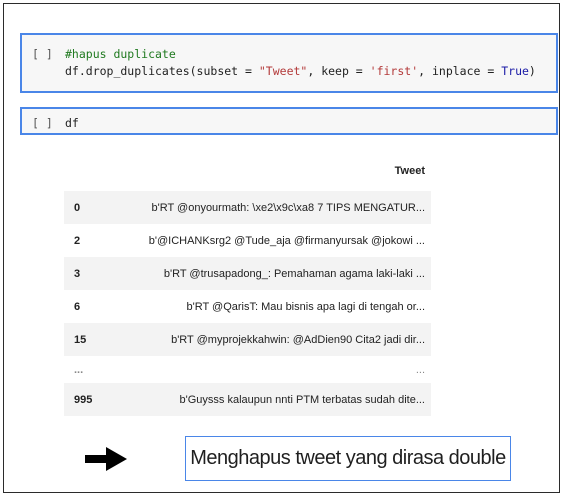 The image size is (565, 497). What do you see at coordinates (515, 71) in the screenshot?
I see `code-true-keyword: True` at bounding box center [515, 71].